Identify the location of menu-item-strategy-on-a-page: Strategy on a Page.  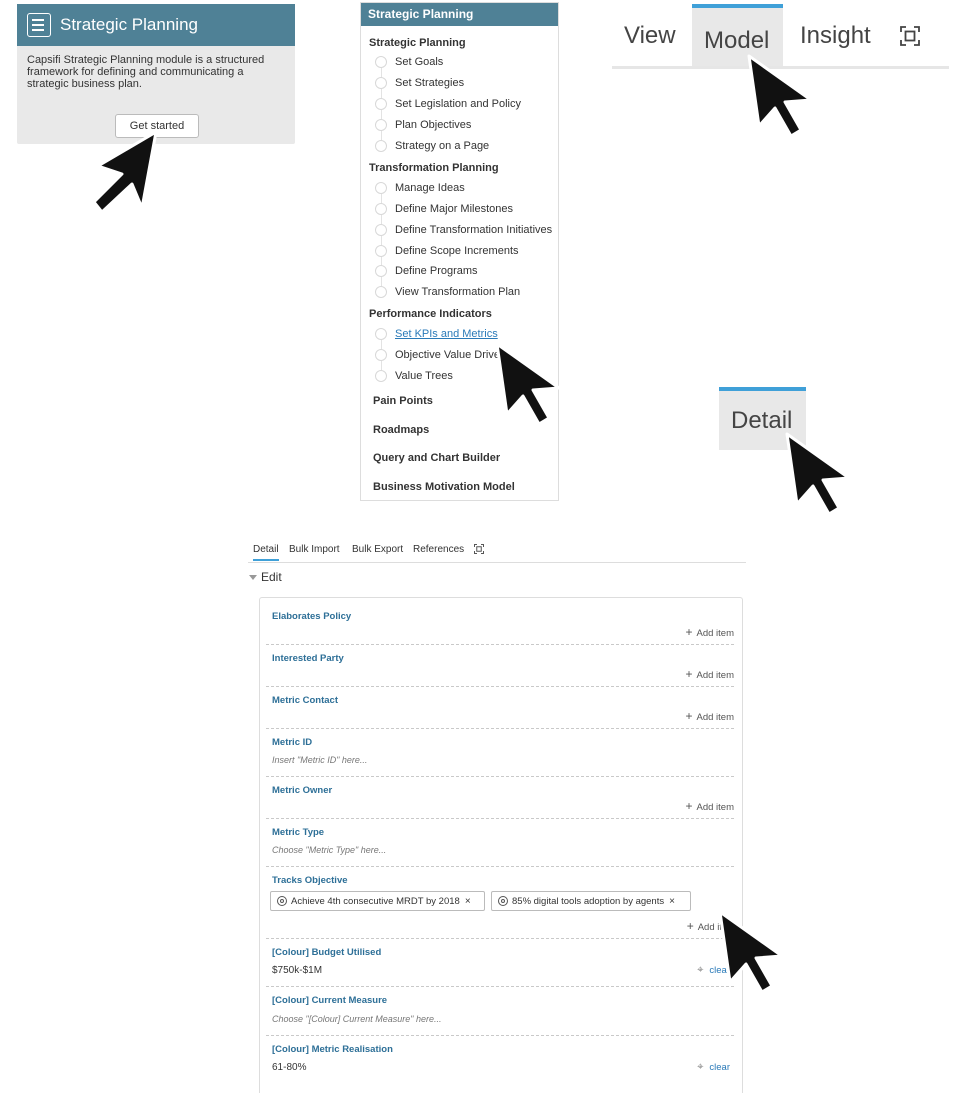
(432, 146).